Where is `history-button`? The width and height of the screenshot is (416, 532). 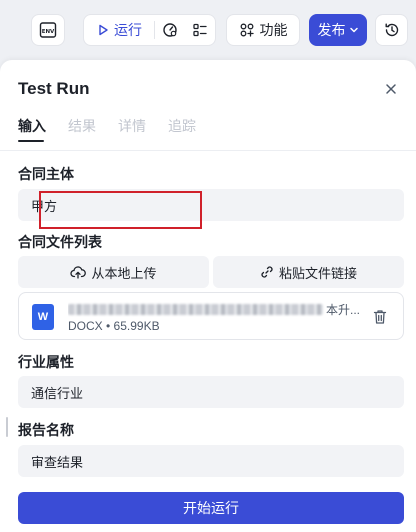
history-button is located at coordinates (391, 30).